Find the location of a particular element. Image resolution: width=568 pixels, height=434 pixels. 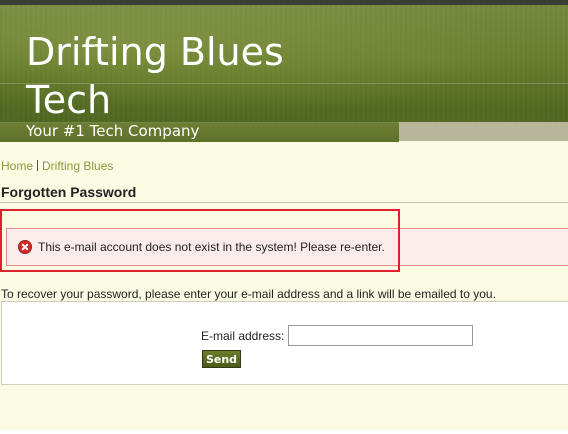

page-title: Forgotten Password is located at coordinates (69, 192).